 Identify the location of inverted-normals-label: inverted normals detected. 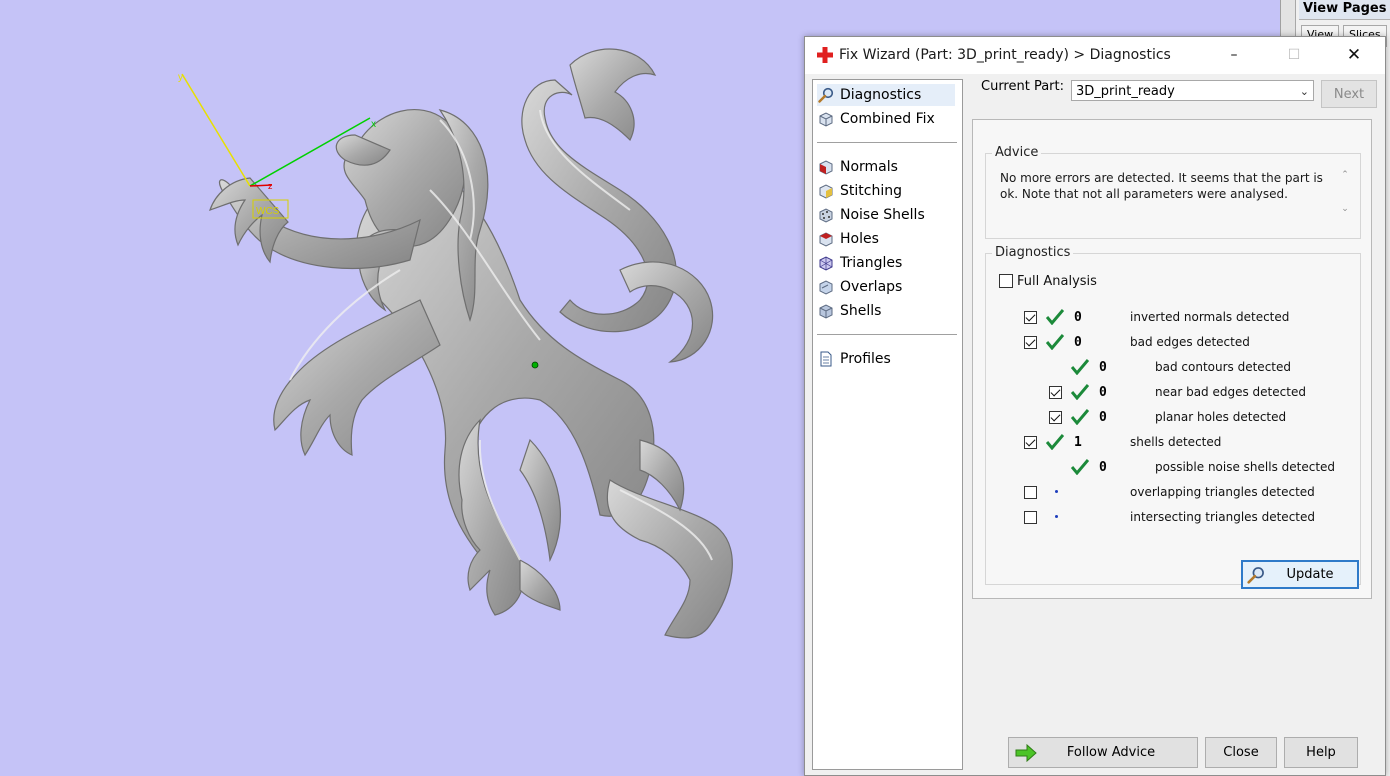
(1210, 317).